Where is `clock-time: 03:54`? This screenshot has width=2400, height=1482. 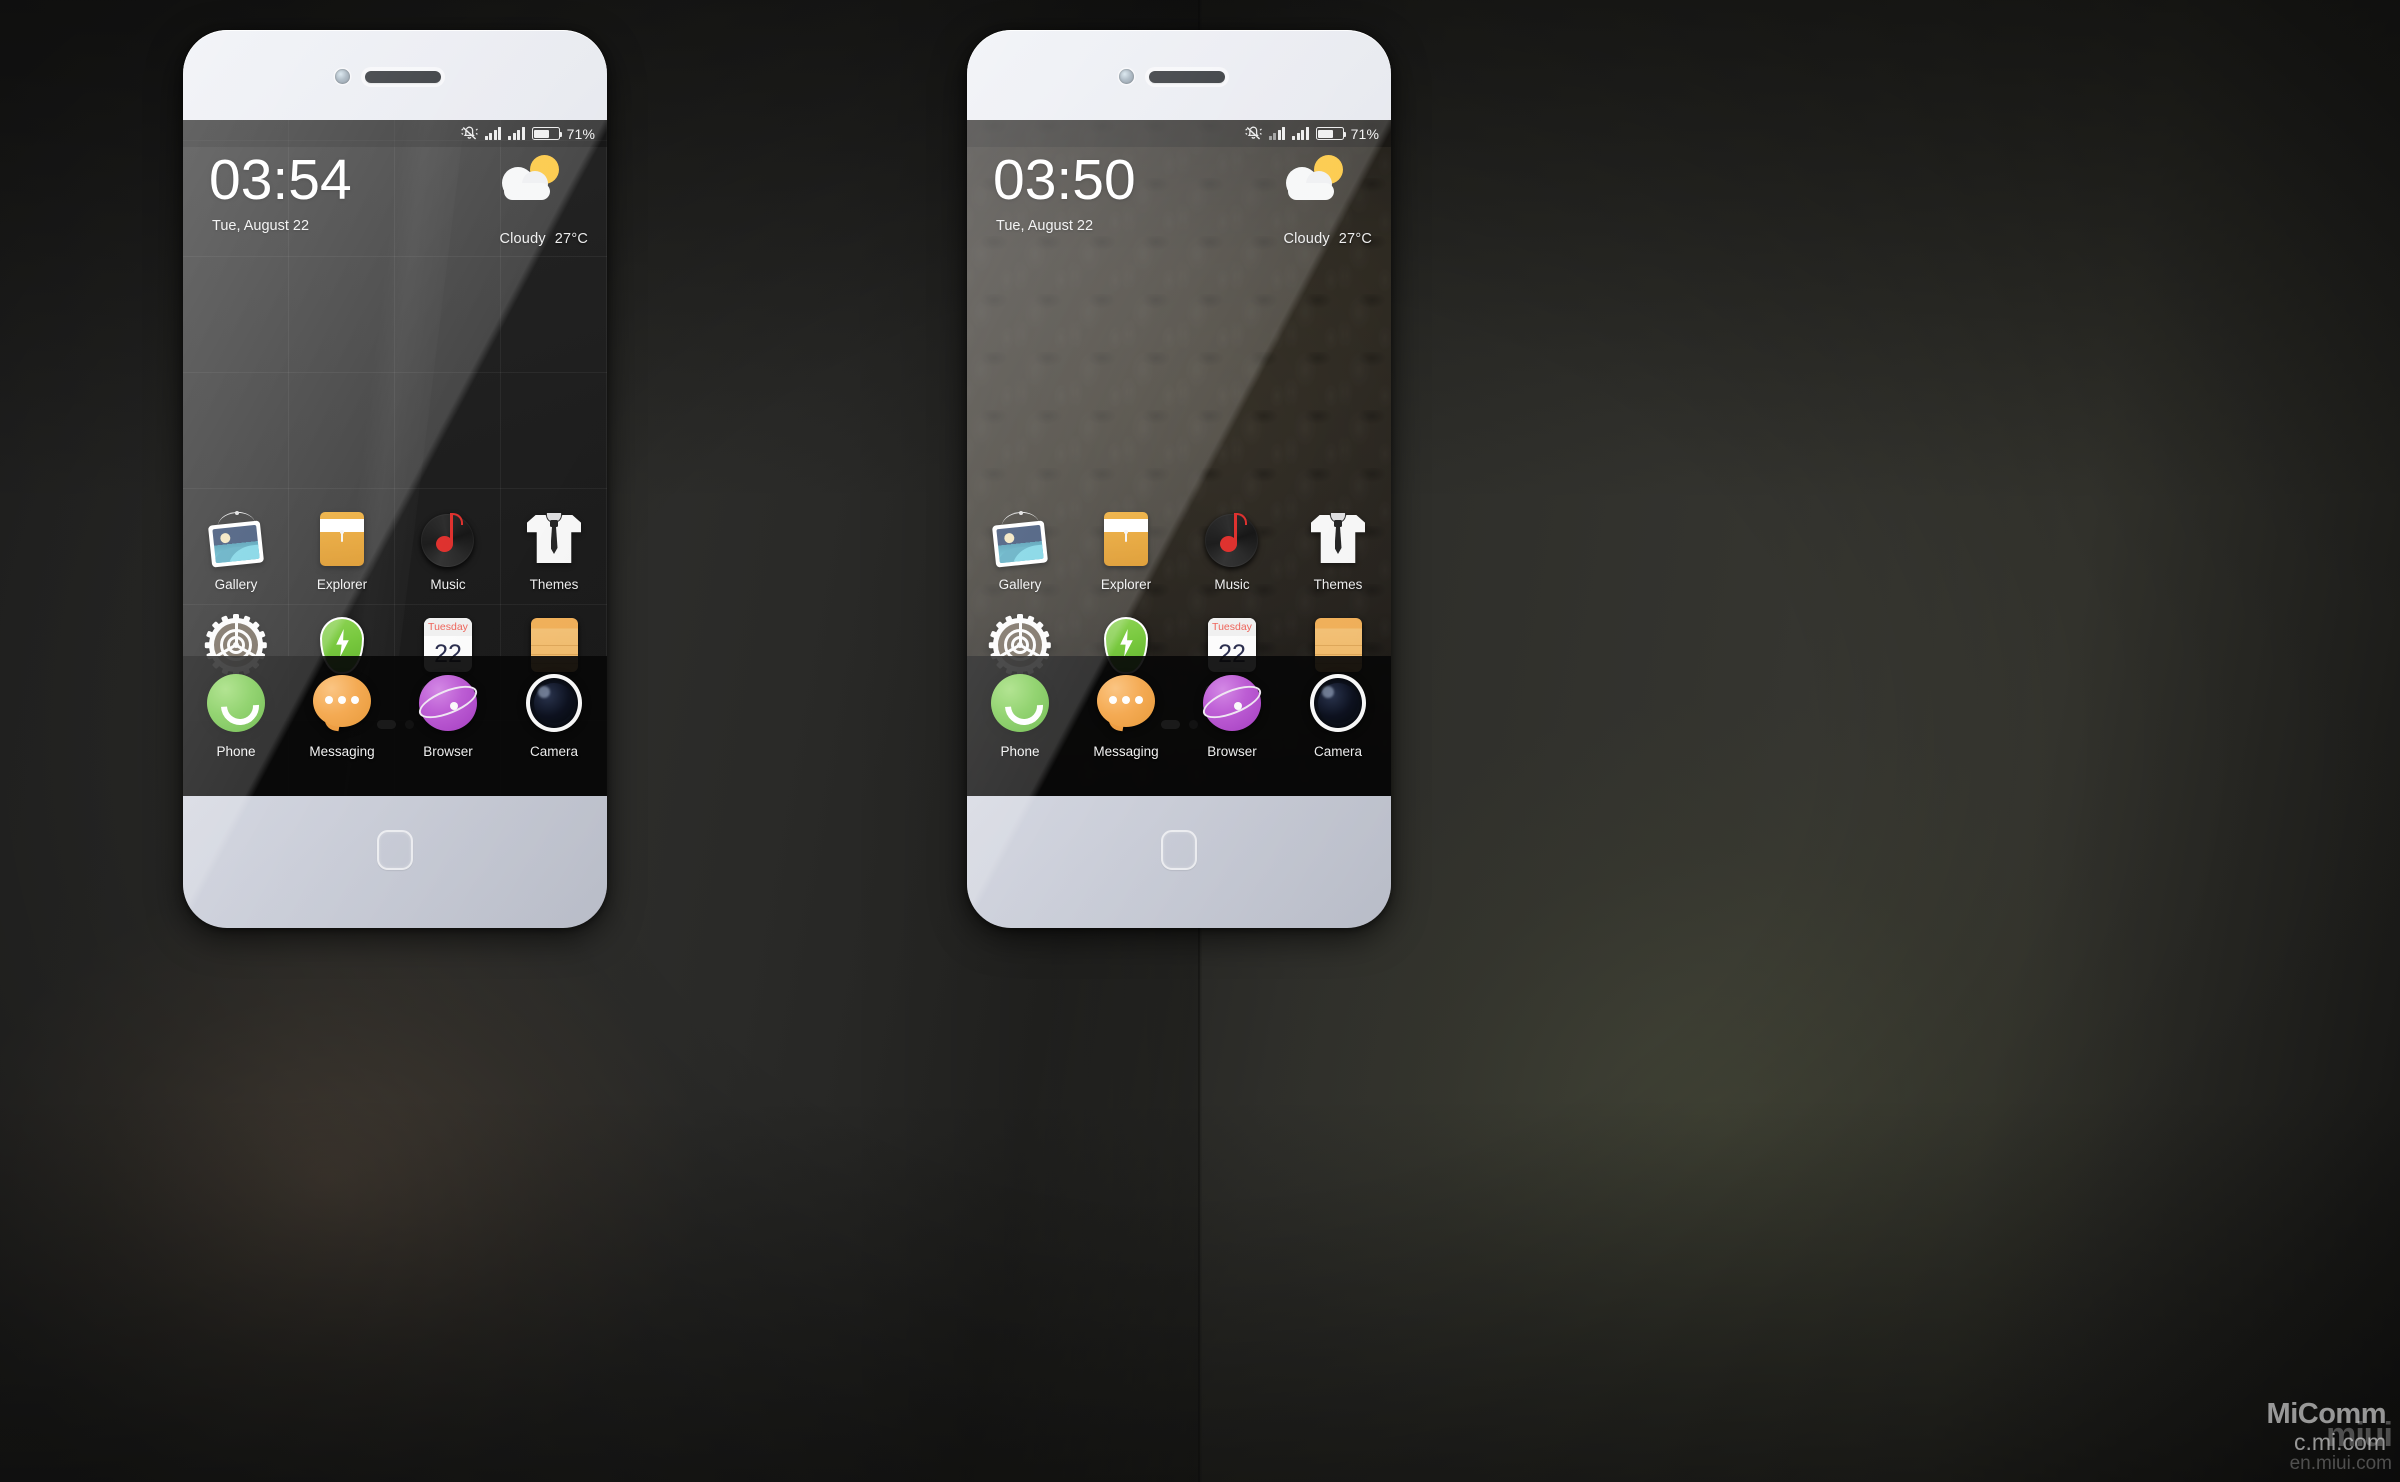
clock-time: 03:54 is located at coordinates (280, 180).